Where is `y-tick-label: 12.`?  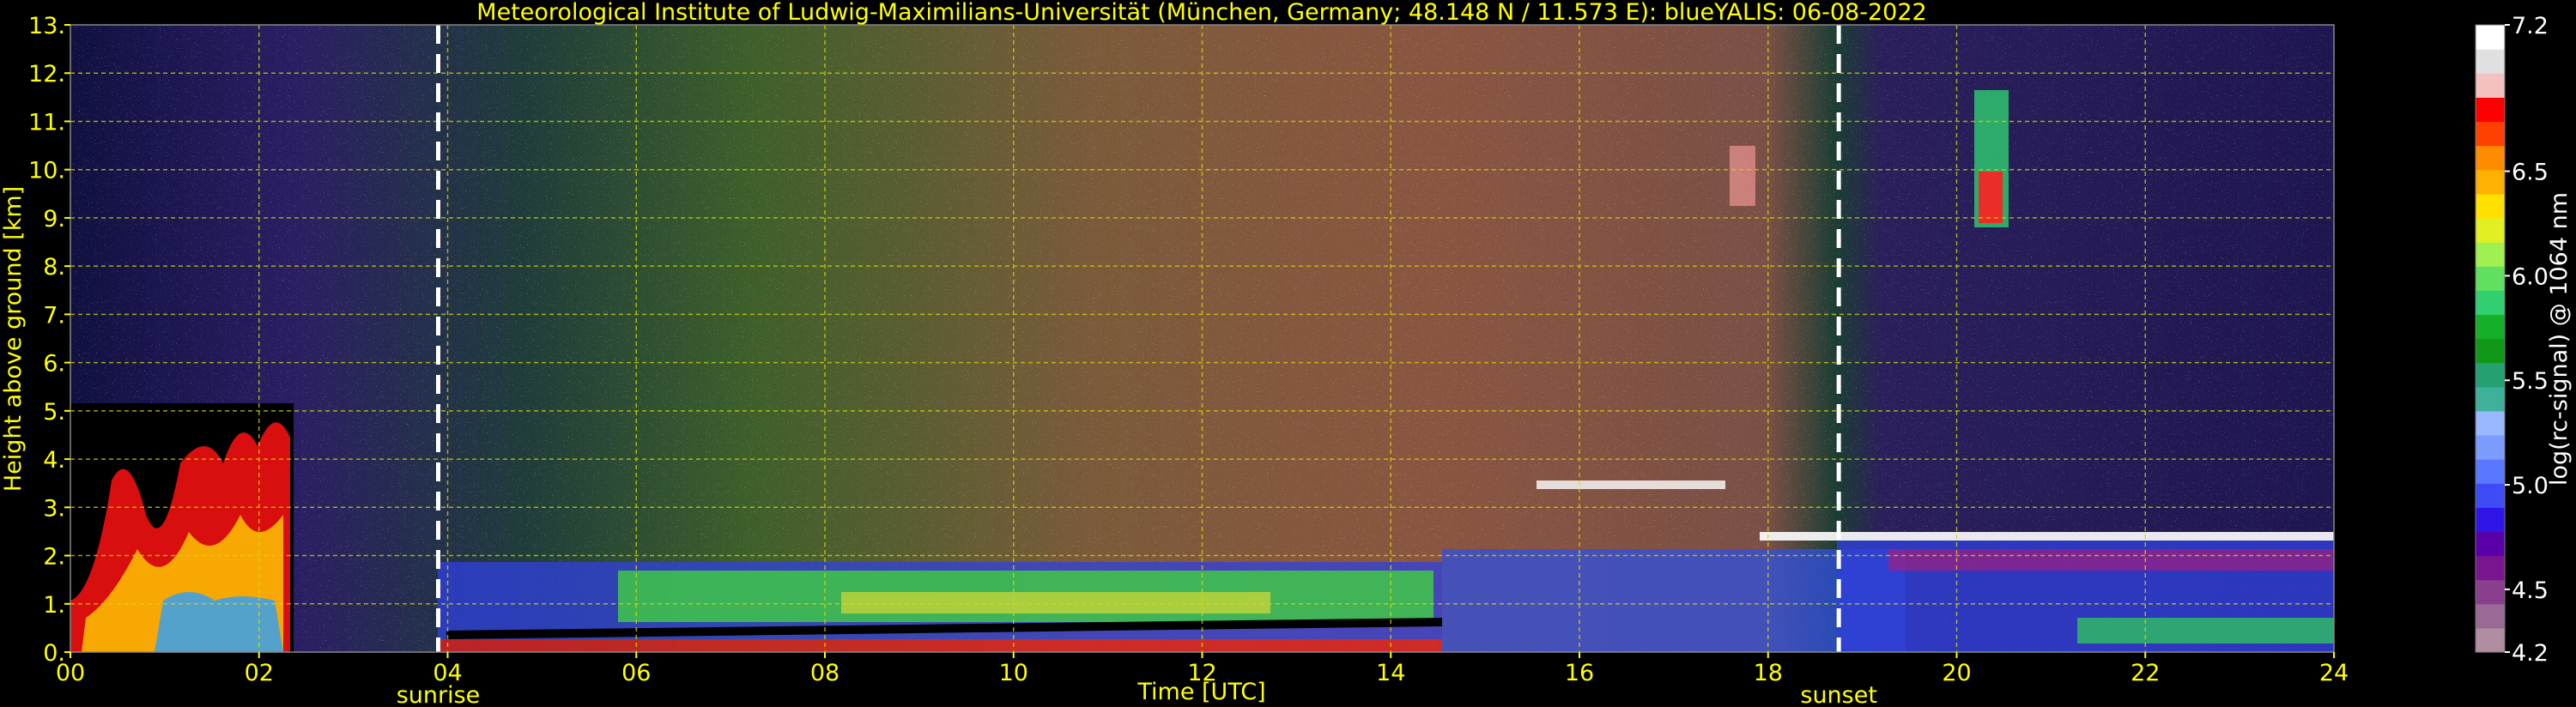
y-tick-label: 12. is located at coordinates (46, 75).